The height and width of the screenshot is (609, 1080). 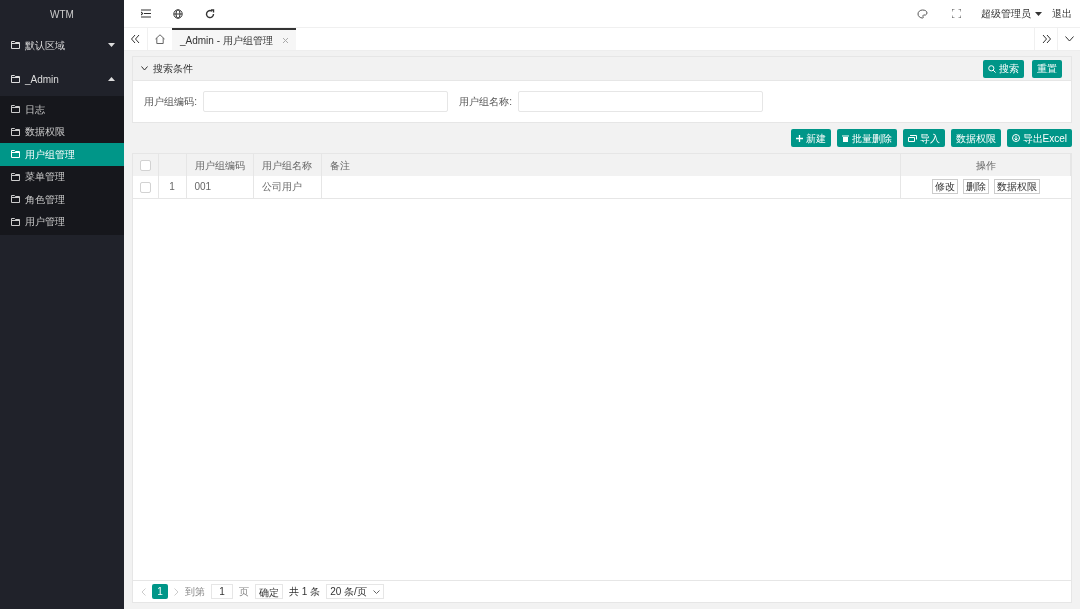 What do you see at coordinates (956, 13) in the screenshot?
I see `fullscreen-icon` at bounding box center [956, 13].